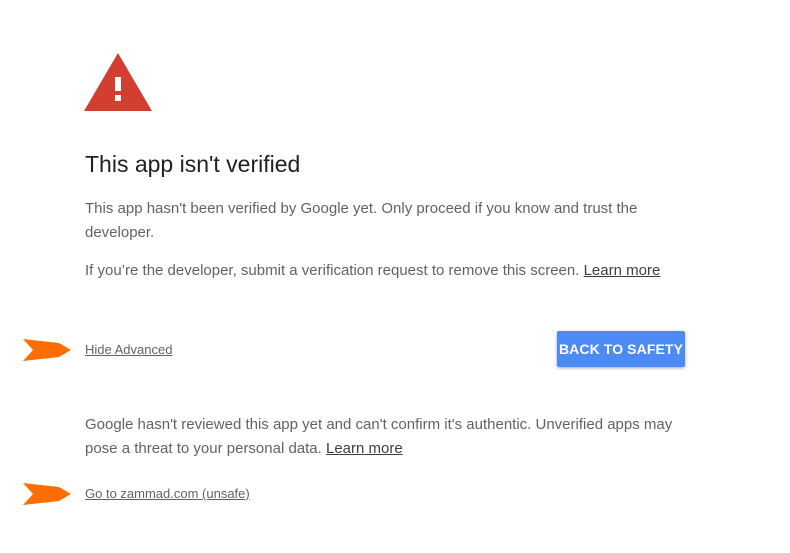  Describe the element at coordinates (621, 349) in the screenshot. I see `back-to-safety-button: BACK TO SAFETY` at that location.